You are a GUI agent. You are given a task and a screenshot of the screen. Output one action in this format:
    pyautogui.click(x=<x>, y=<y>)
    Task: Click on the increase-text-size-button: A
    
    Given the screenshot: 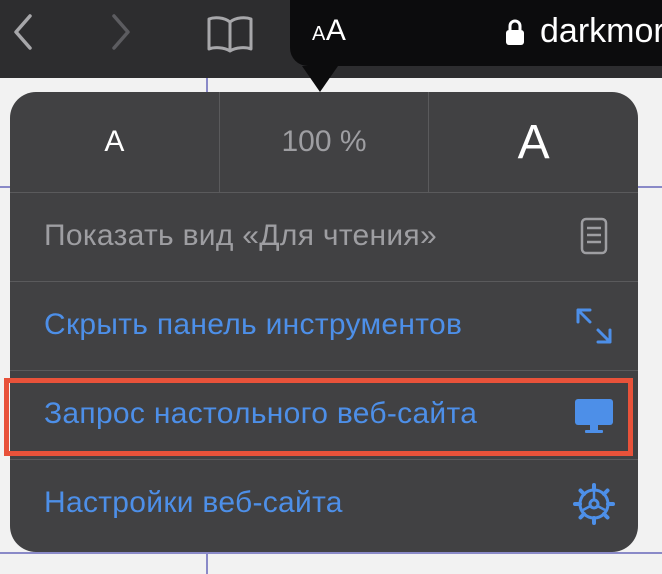 What is the action you would take?
    pyautogui.click(x=533, y=142)
    